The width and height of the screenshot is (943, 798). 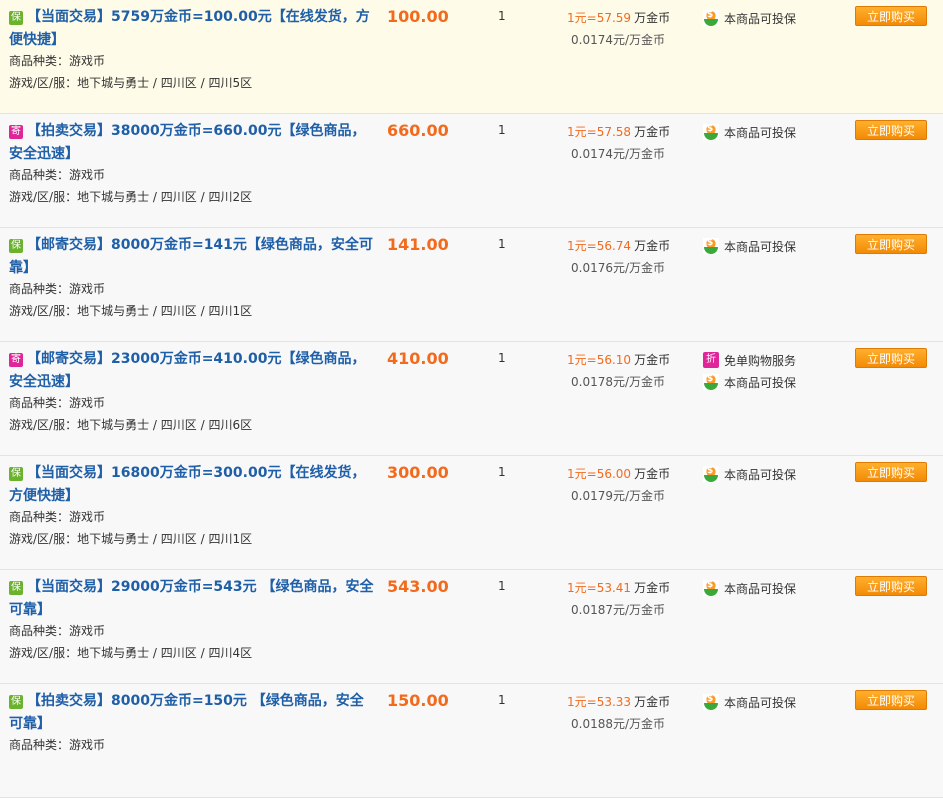 I want to click on price: 660.00, so click(x=418, y=130).